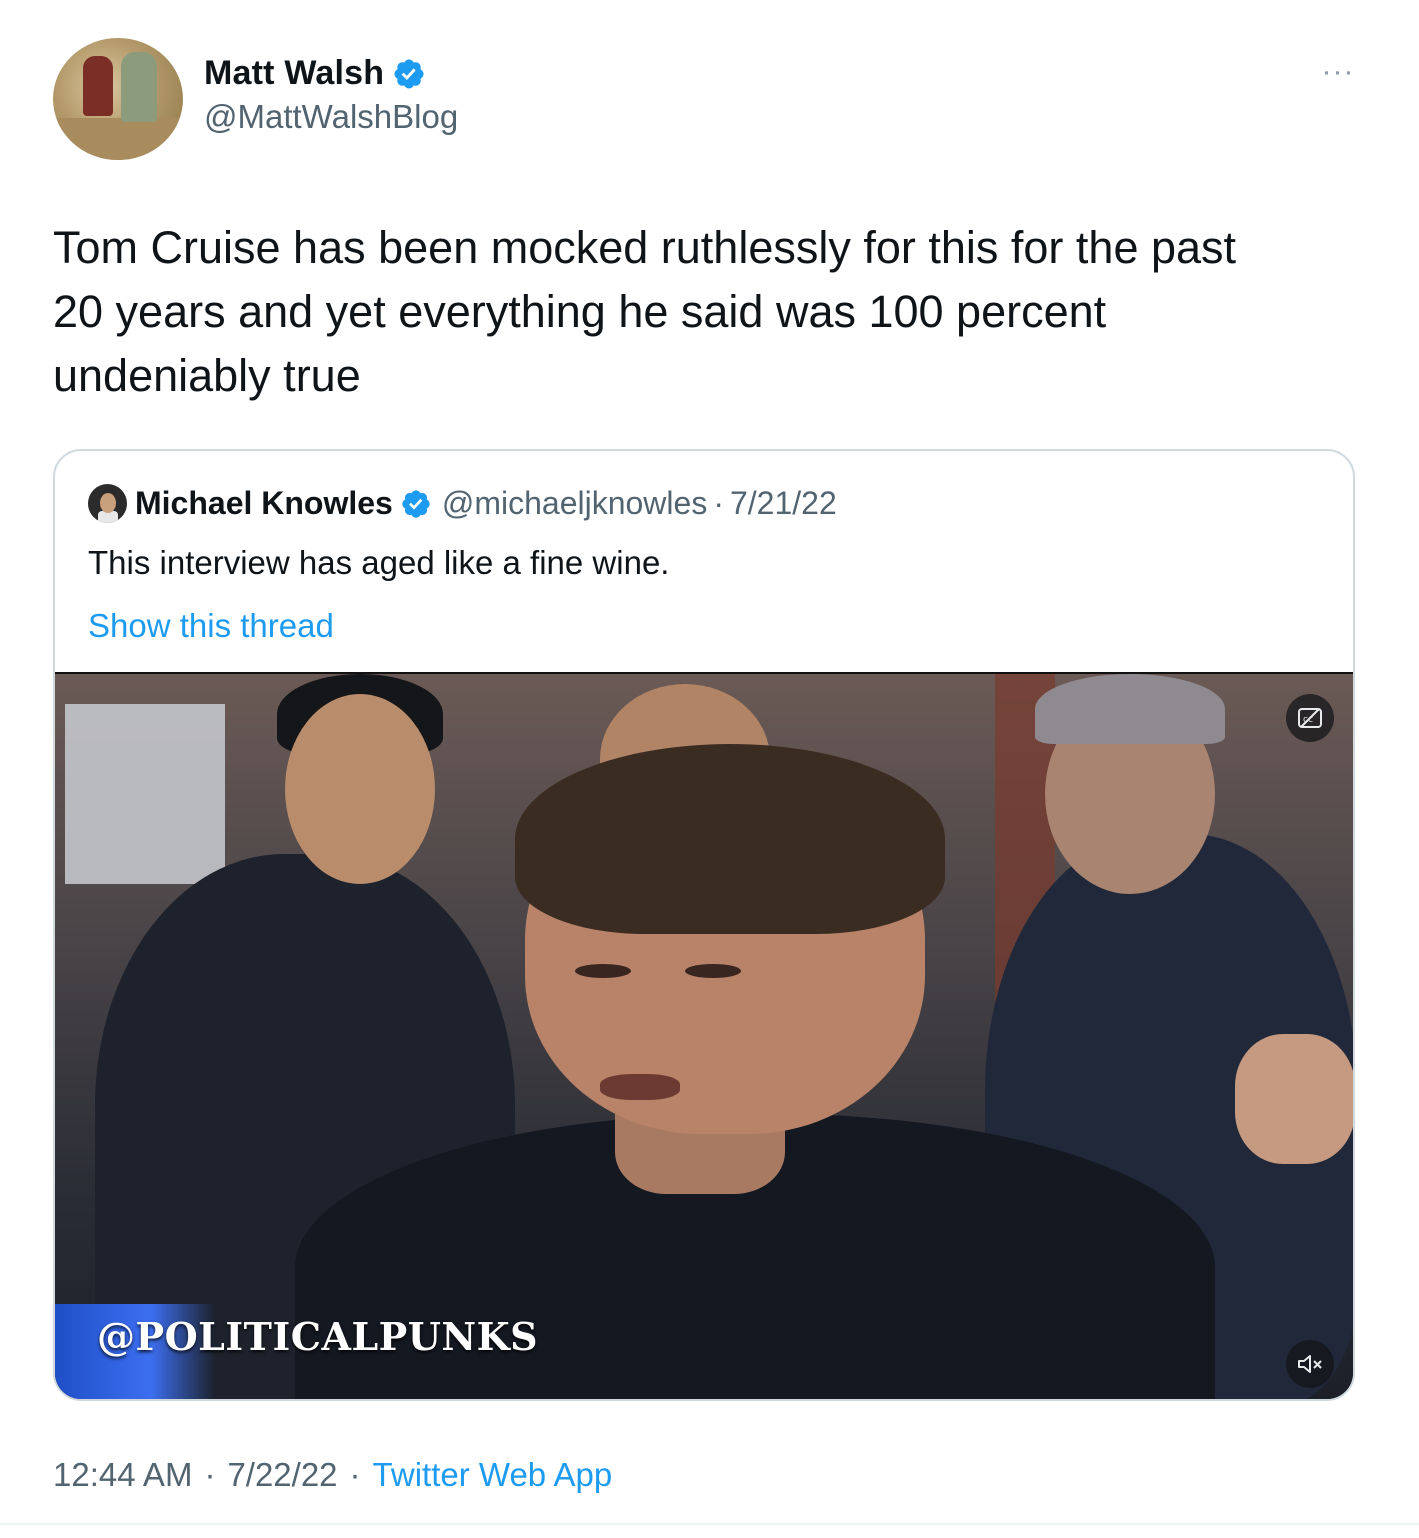 Image resolution: width=1419 pixels, height=1538 pixels. I want to click on more-options-icon: ···, so click(1338, 72).